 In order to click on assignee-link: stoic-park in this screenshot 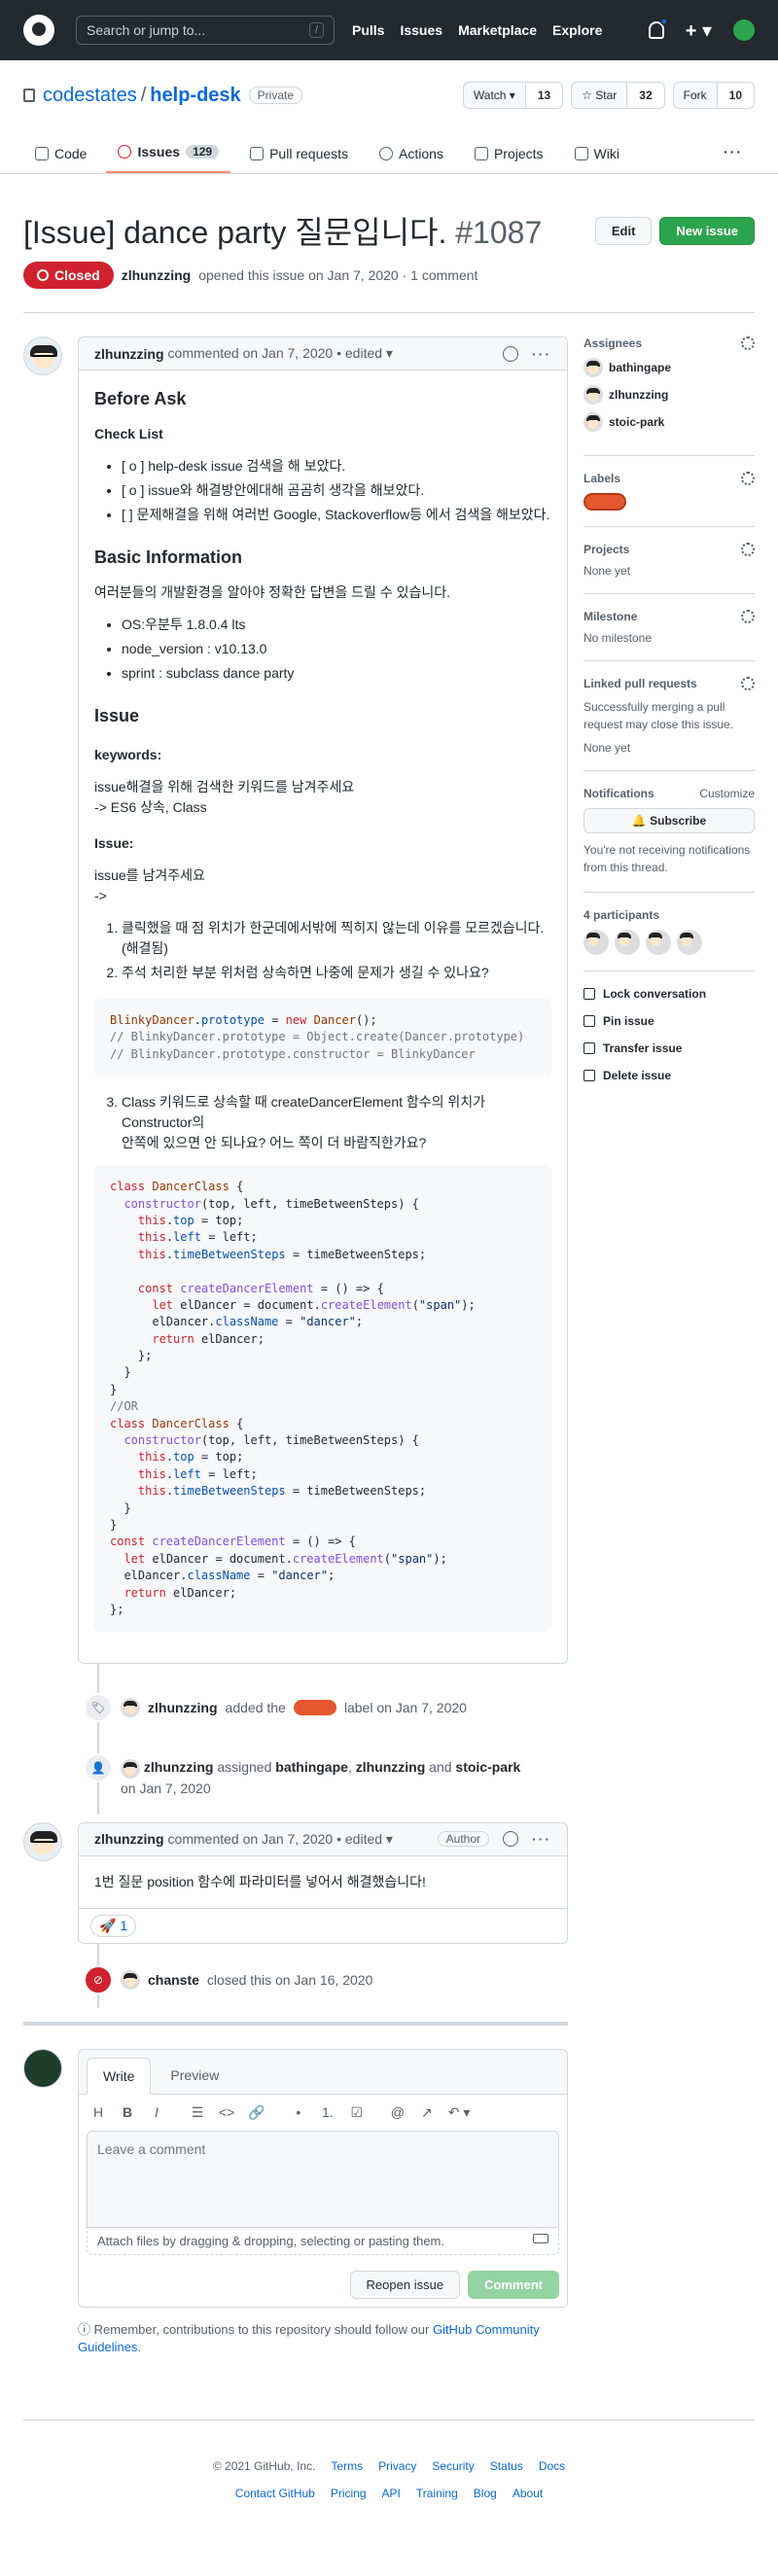, I will do `click(487, 1767)`.